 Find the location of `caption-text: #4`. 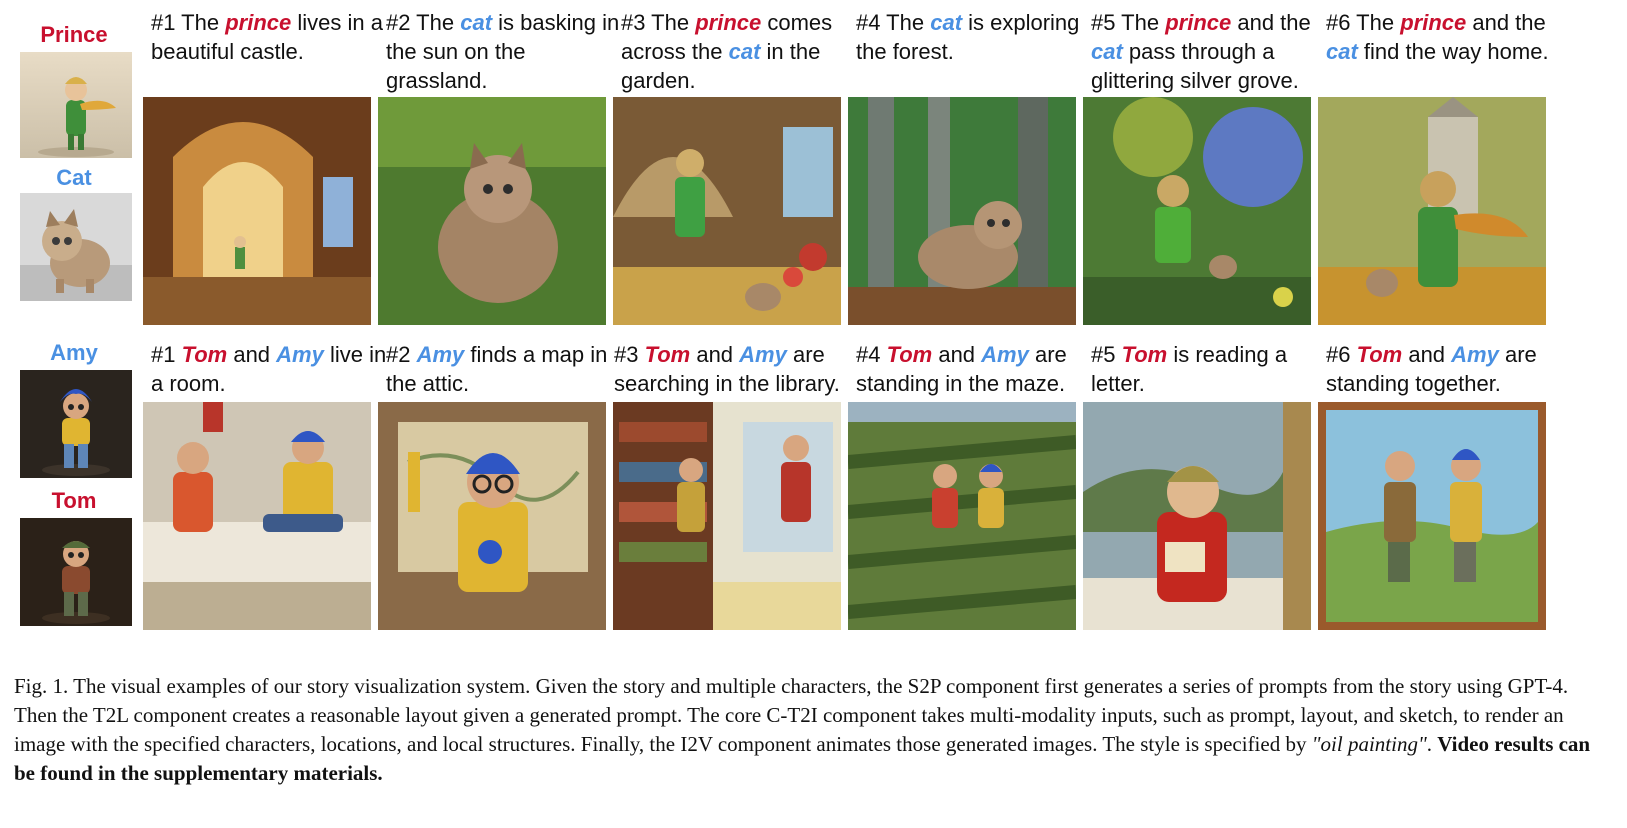

caption-text: #4 is located at coordinates (871, 354).